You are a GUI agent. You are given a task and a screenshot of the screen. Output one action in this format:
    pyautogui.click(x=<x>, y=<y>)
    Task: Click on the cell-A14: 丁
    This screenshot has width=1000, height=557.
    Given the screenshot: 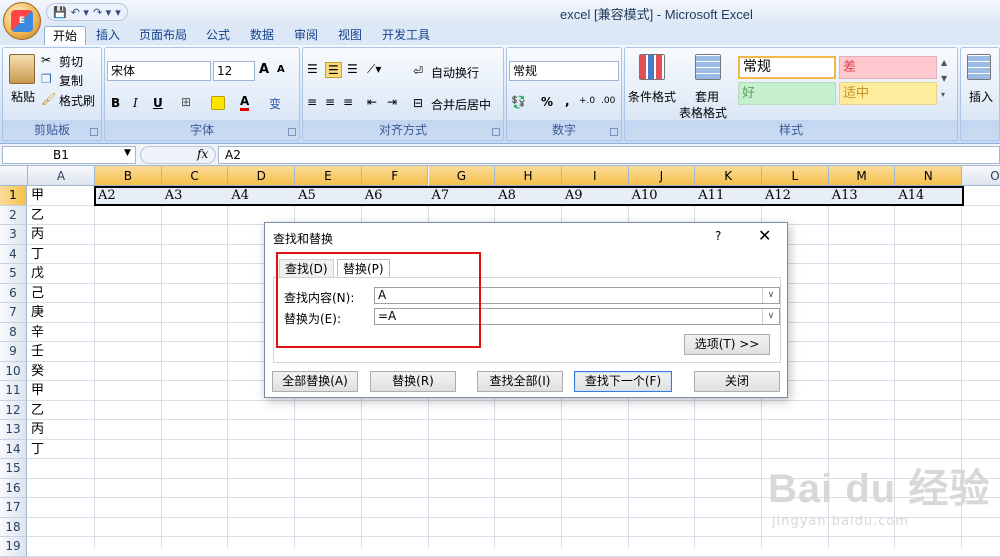 What is the action you would take?
    pyautogui.click(x=36, y=449)
    